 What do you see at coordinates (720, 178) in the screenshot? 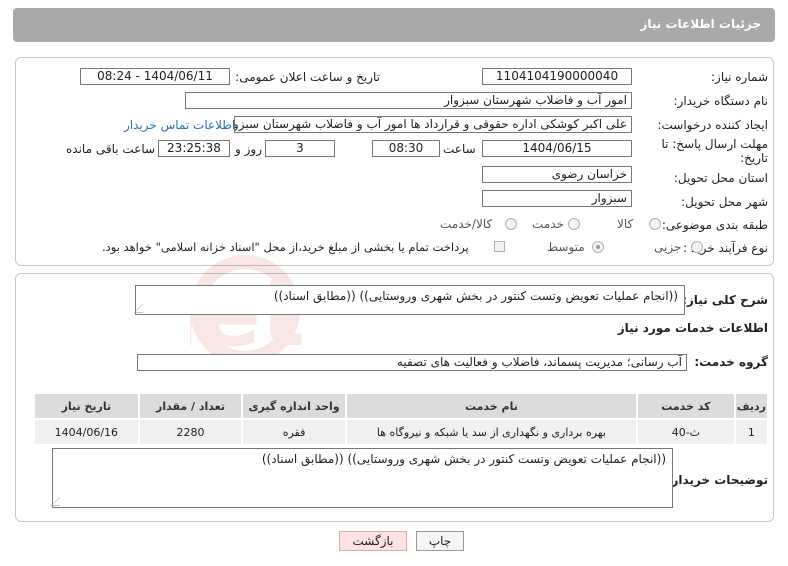
I see `province-label: استان محل تحویل:` at bounding box center [720, 178].